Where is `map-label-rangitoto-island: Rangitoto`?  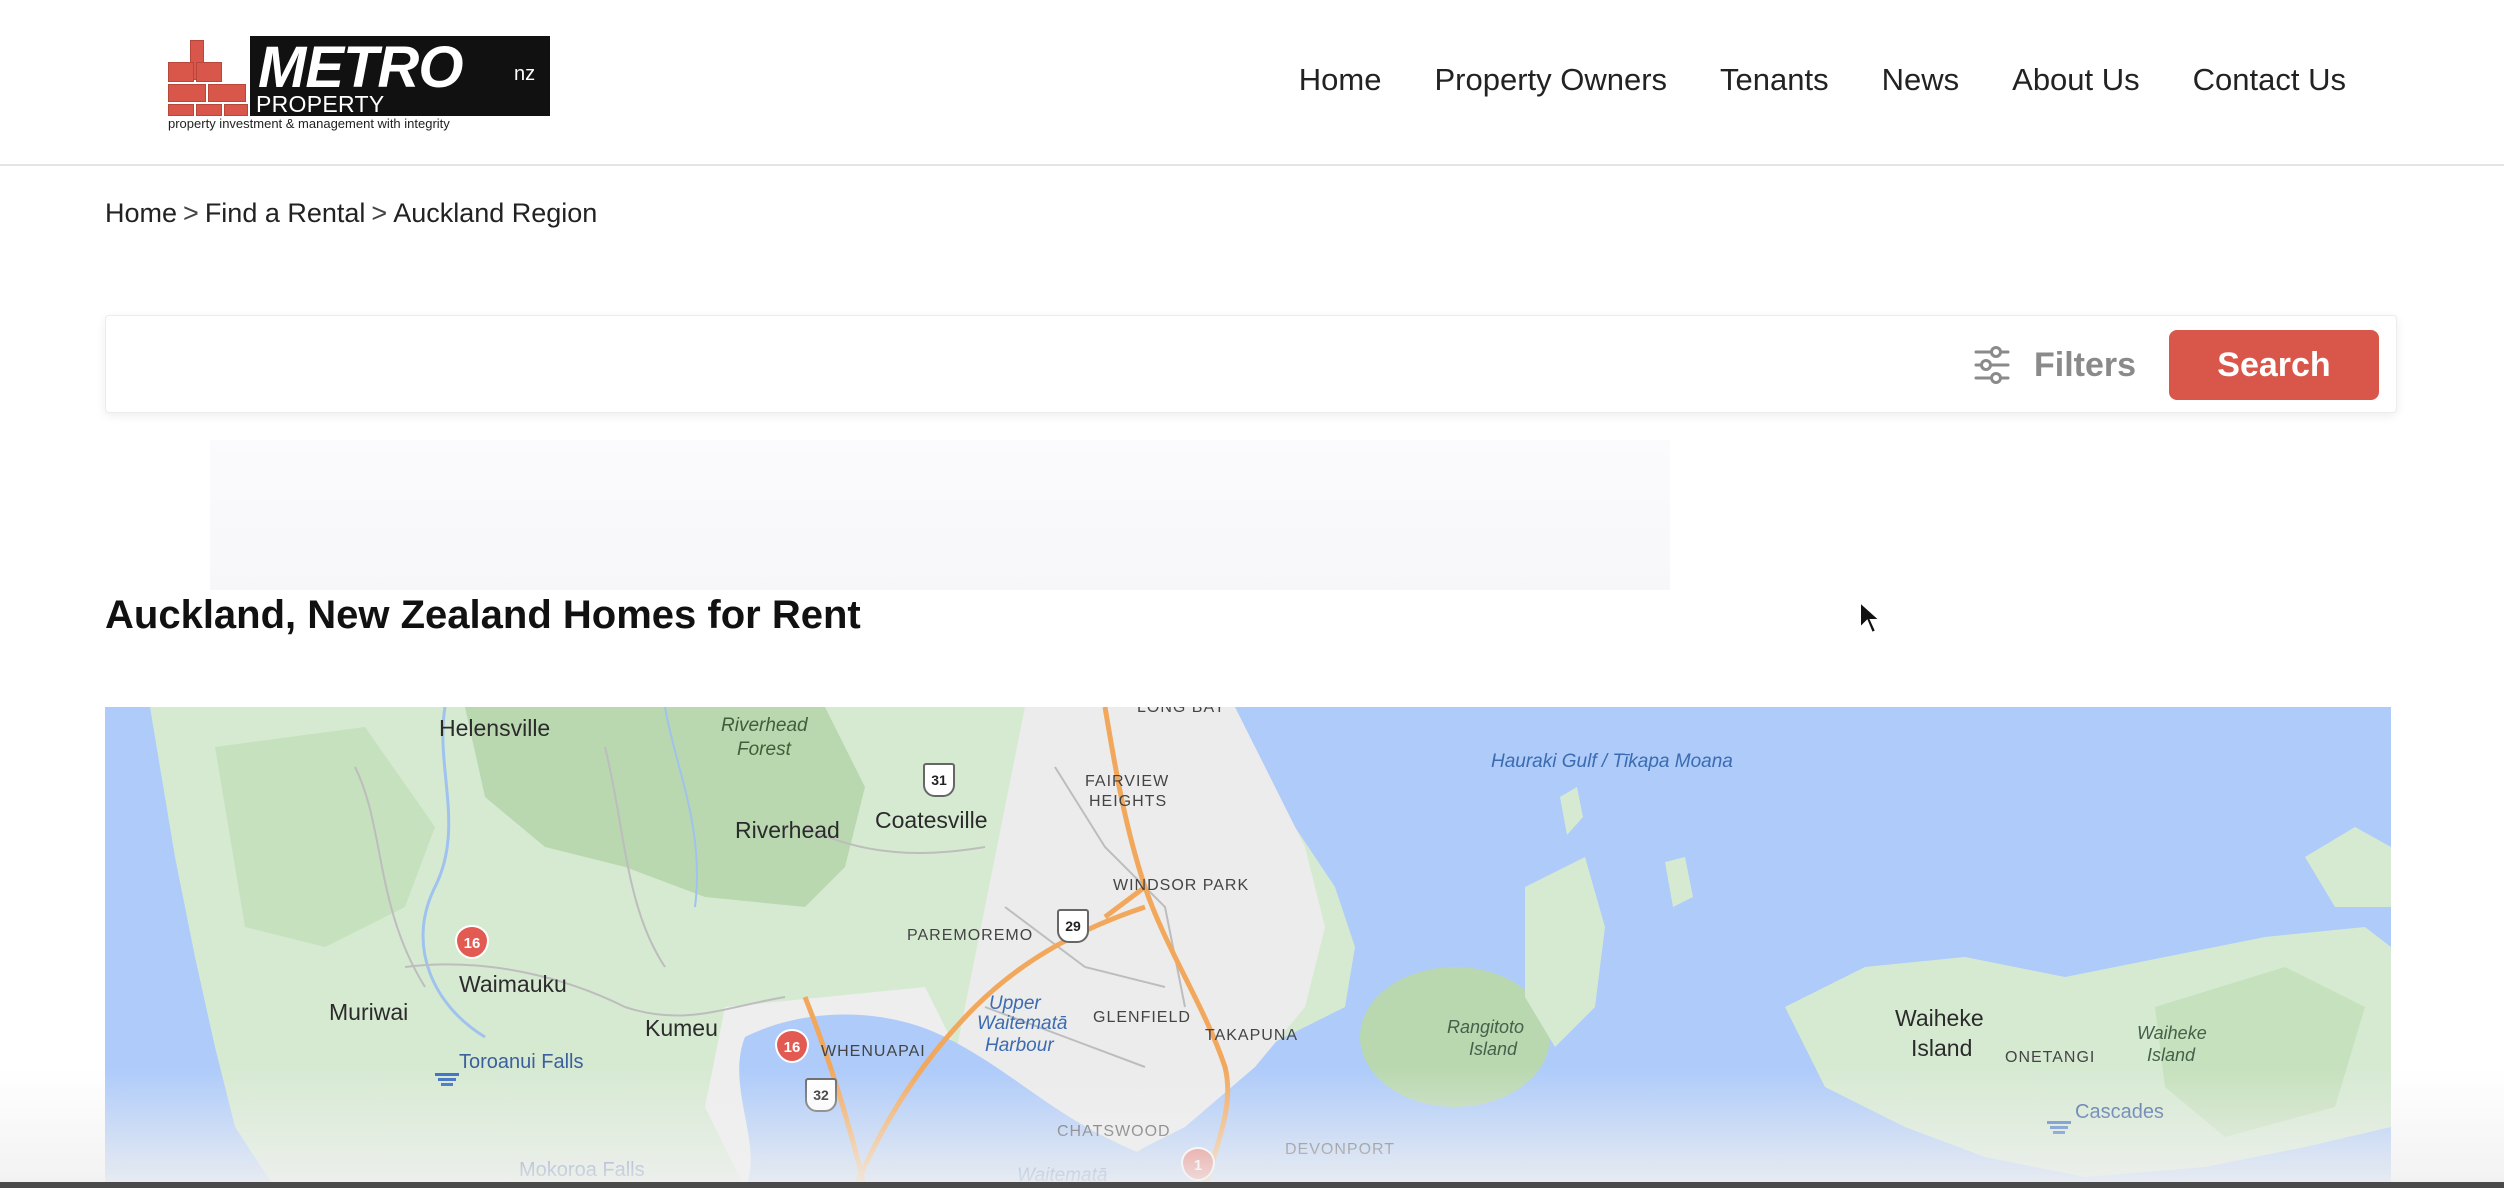 map-label-rangitoto-island: Rangitoto is located at coordinates (1486, 1027).